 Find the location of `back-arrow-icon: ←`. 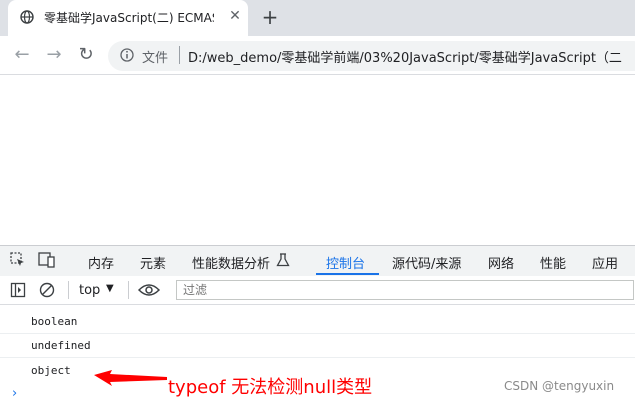

back-arrow-icon: ← is located at coordinates (22, 55).